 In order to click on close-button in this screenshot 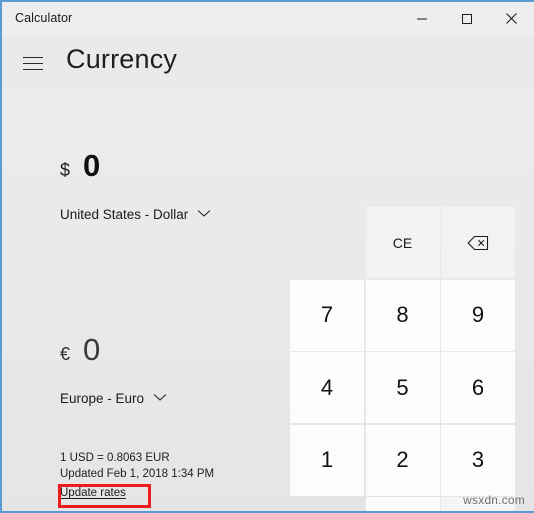, I will do `click(511, 18)`.